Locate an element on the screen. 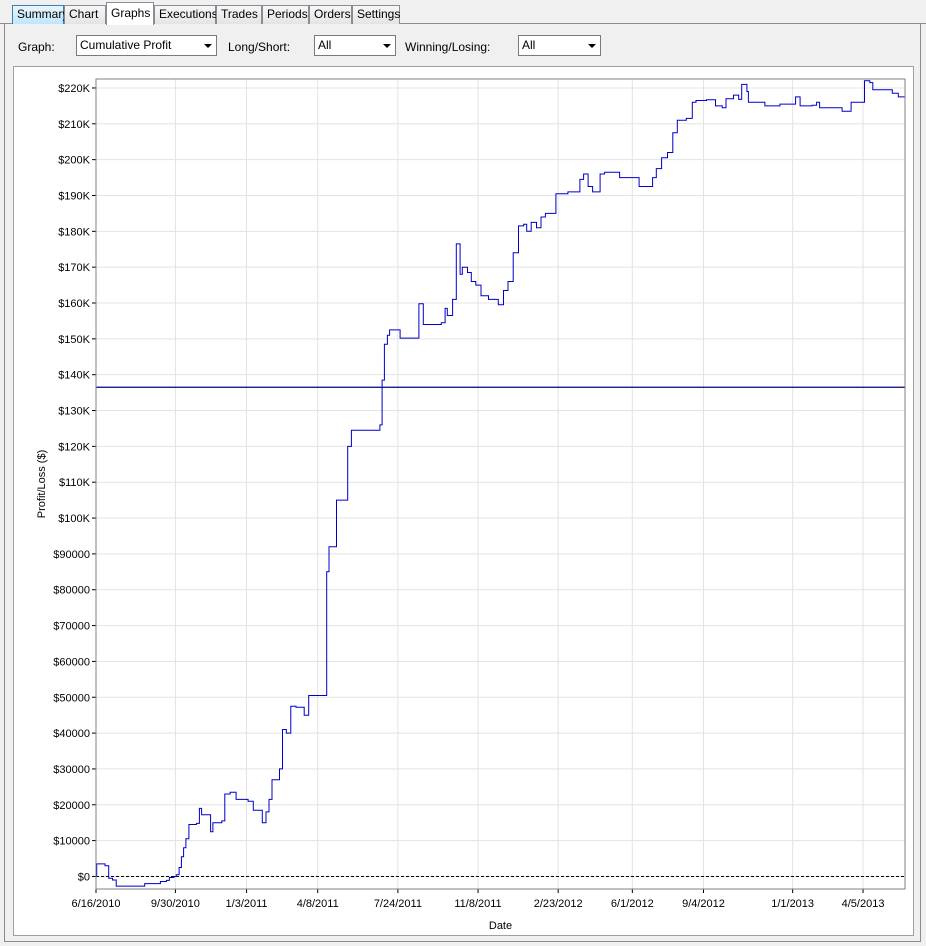 The width and height of the screenshot is (926, 946). tab-summary: Summary is located at coordinates (40, 14).